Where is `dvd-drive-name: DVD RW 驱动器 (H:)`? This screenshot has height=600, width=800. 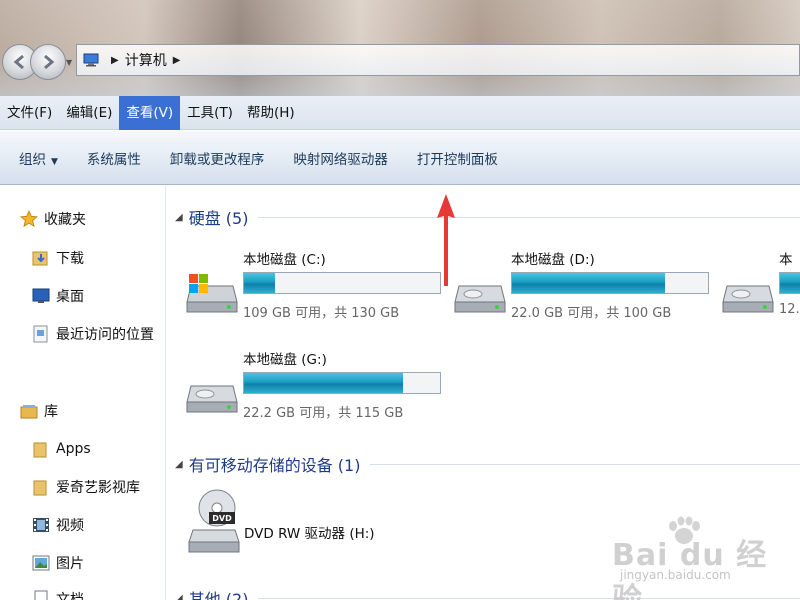
dvd-drive-name: DVD RW 驱动器 (H:) is located at coordinates (309, 534).